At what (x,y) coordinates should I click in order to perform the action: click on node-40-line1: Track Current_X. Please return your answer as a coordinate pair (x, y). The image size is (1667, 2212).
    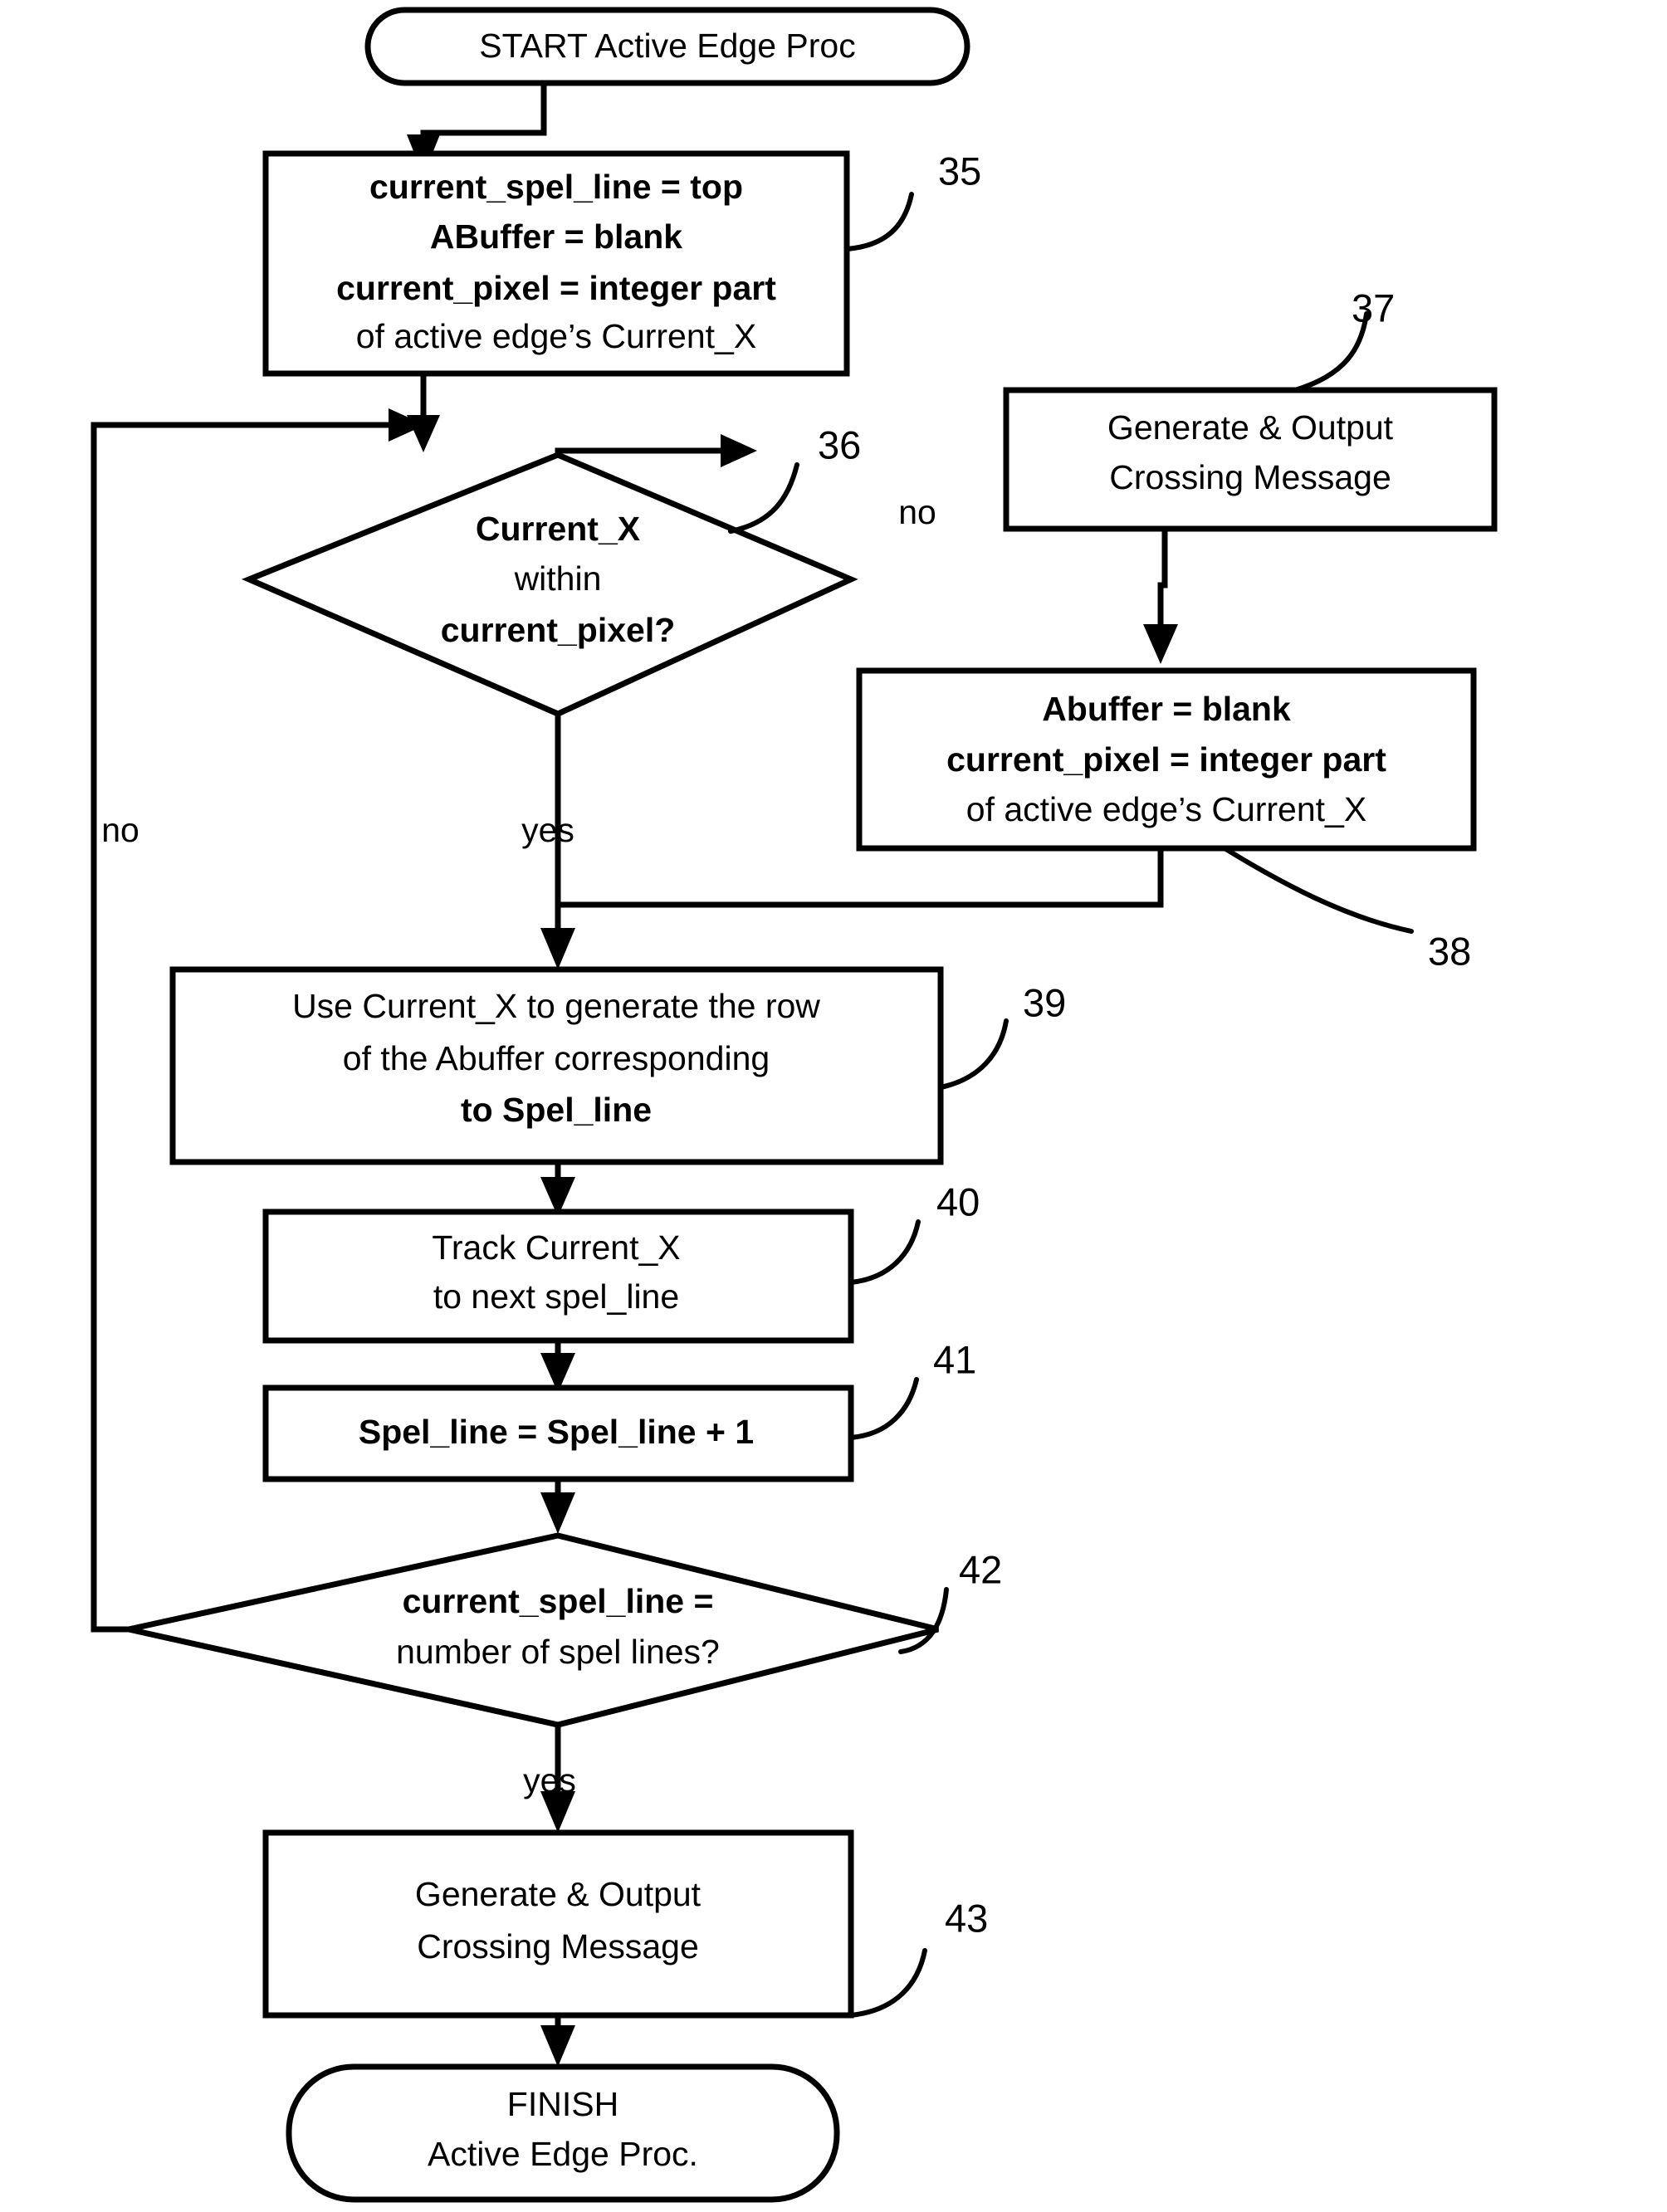
    Looking at the image, I should click on (556, 1247).